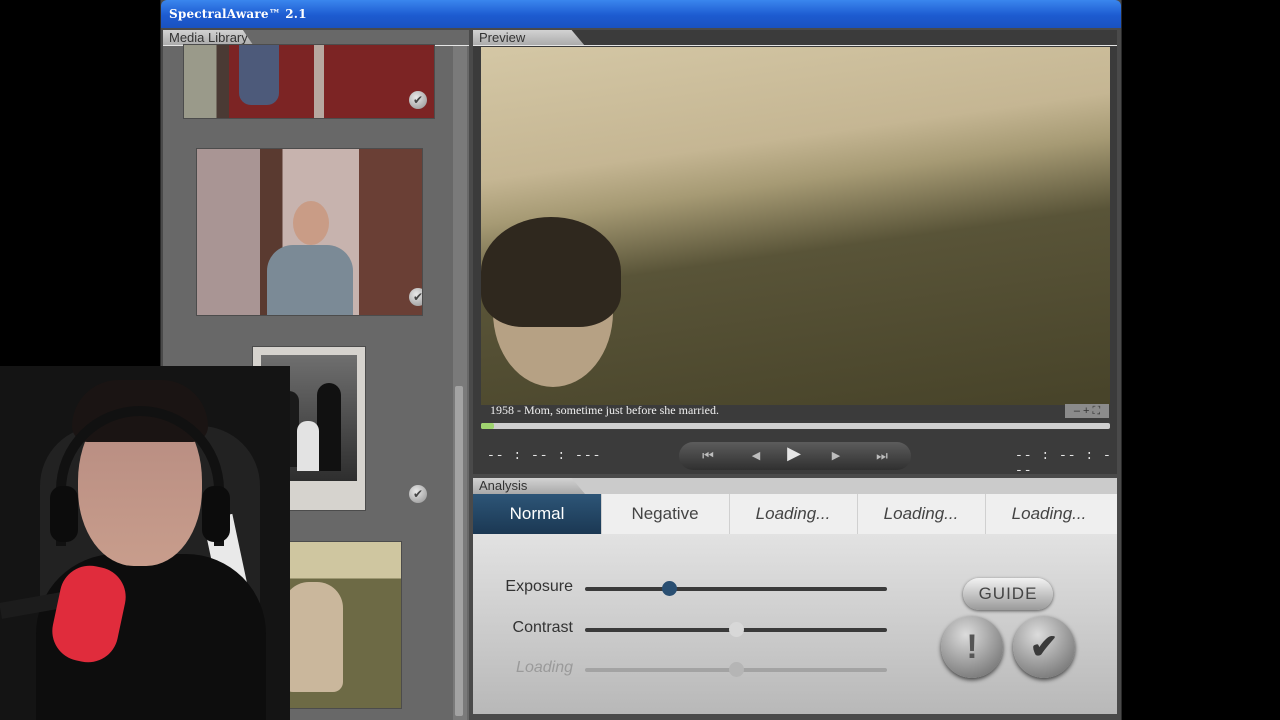 Image resolution: width=1280 pixels, height=720 pixels. Describe the element at coordinates (542, 627) in the screenshot. I see `contrast-label: Contrast` at that location.